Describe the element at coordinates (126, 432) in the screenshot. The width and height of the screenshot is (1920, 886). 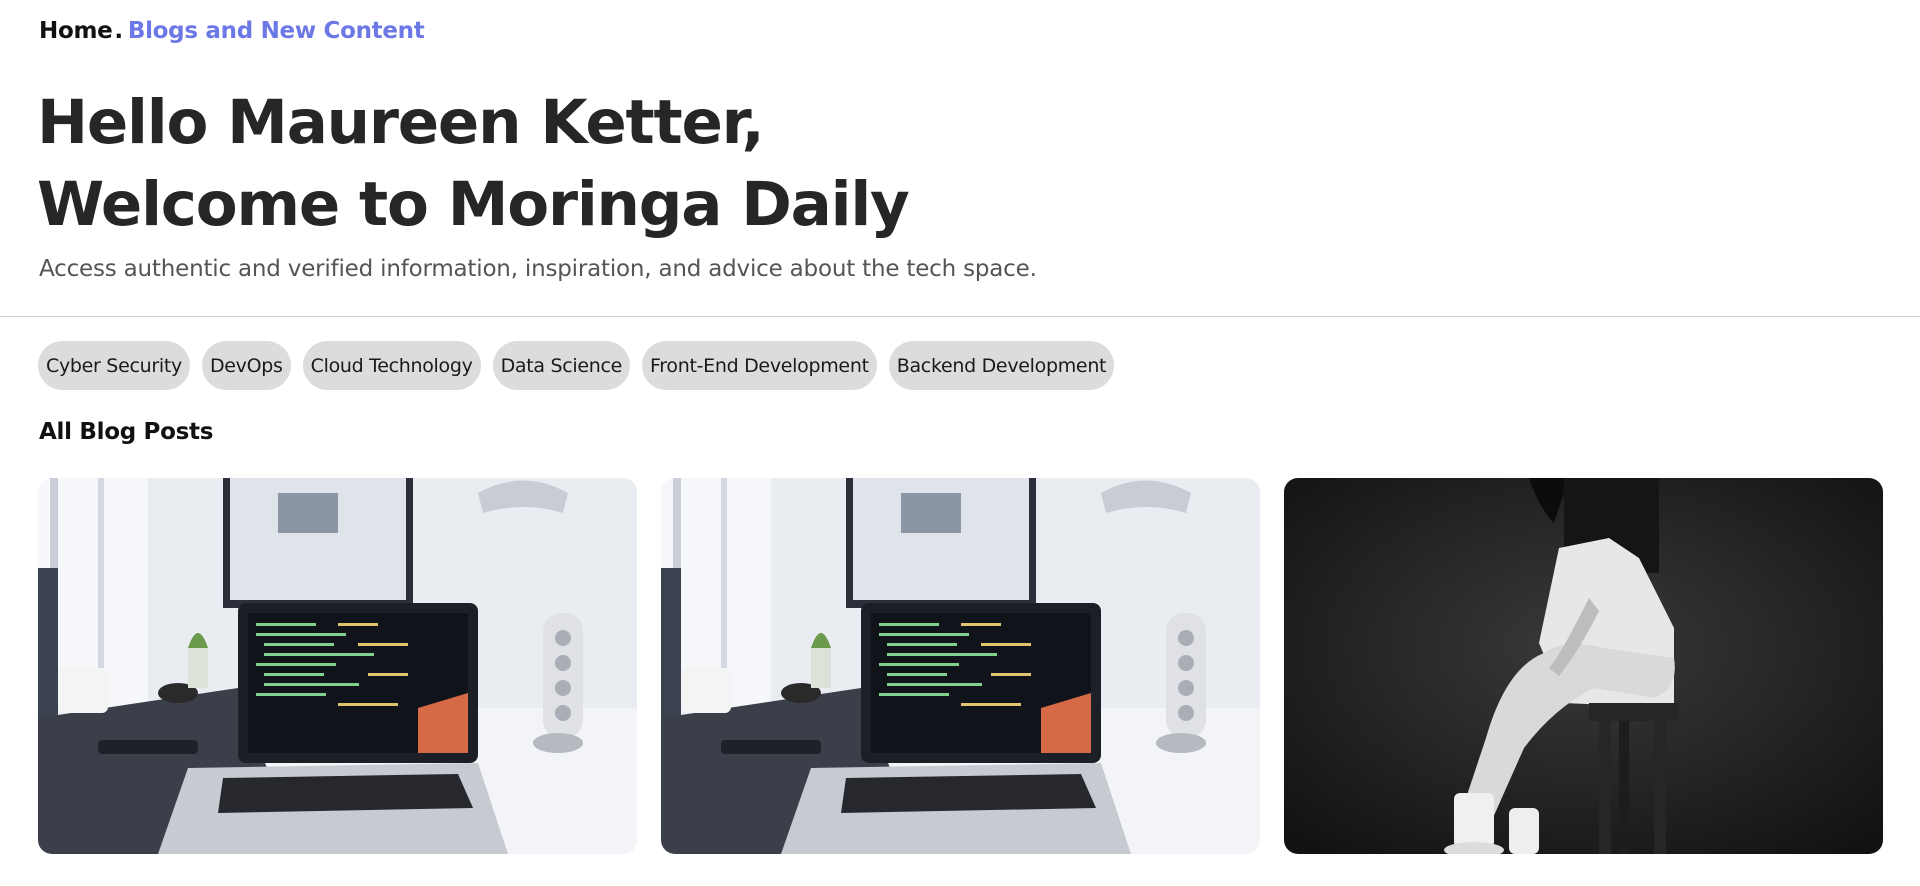
I see `all-blog-posts-heading: All Blog Posts` at that location.